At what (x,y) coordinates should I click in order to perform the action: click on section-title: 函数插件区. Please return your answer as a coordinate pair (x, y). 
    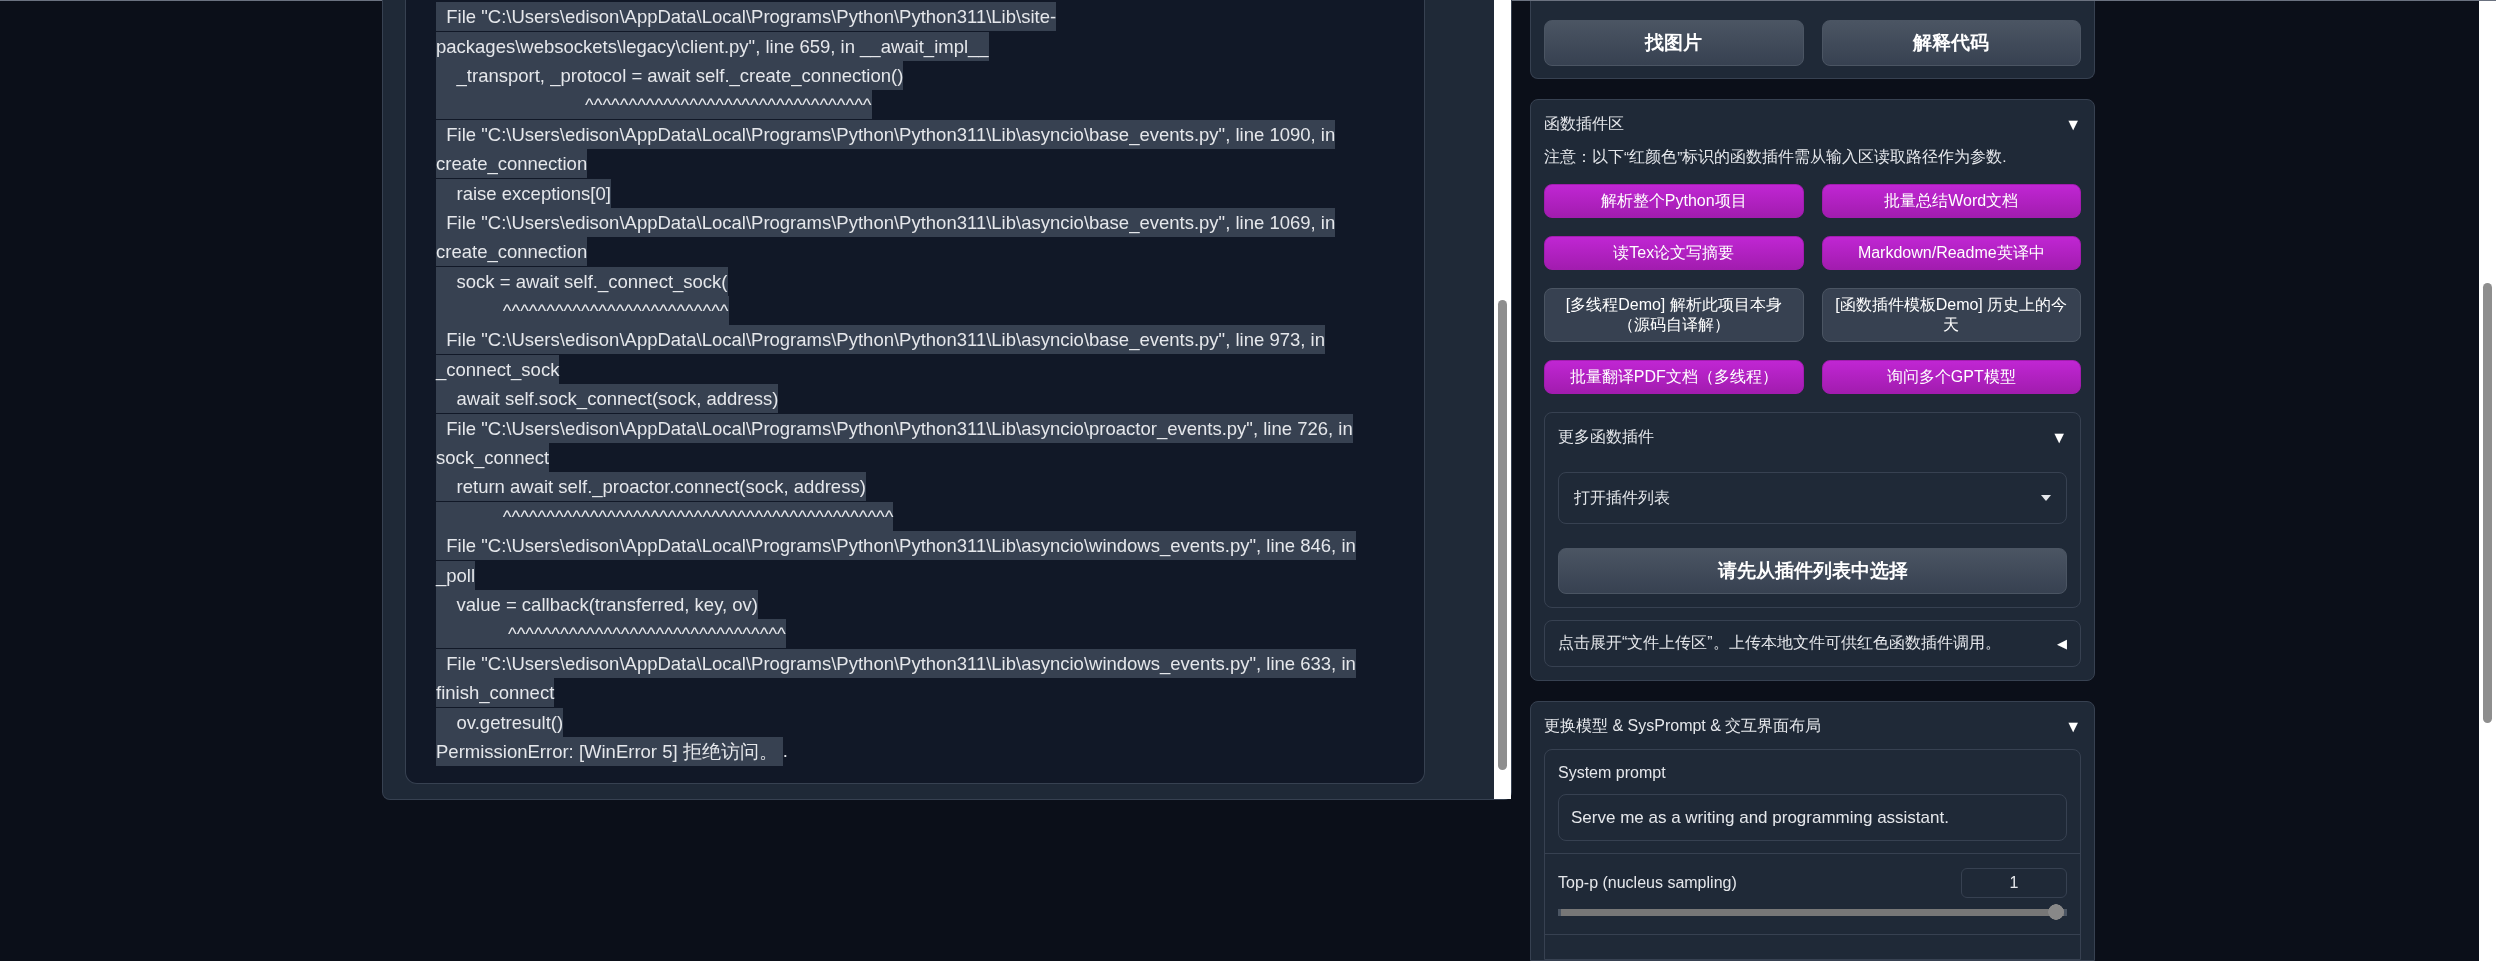
    Looking at the image, I should click on (1584, 124).